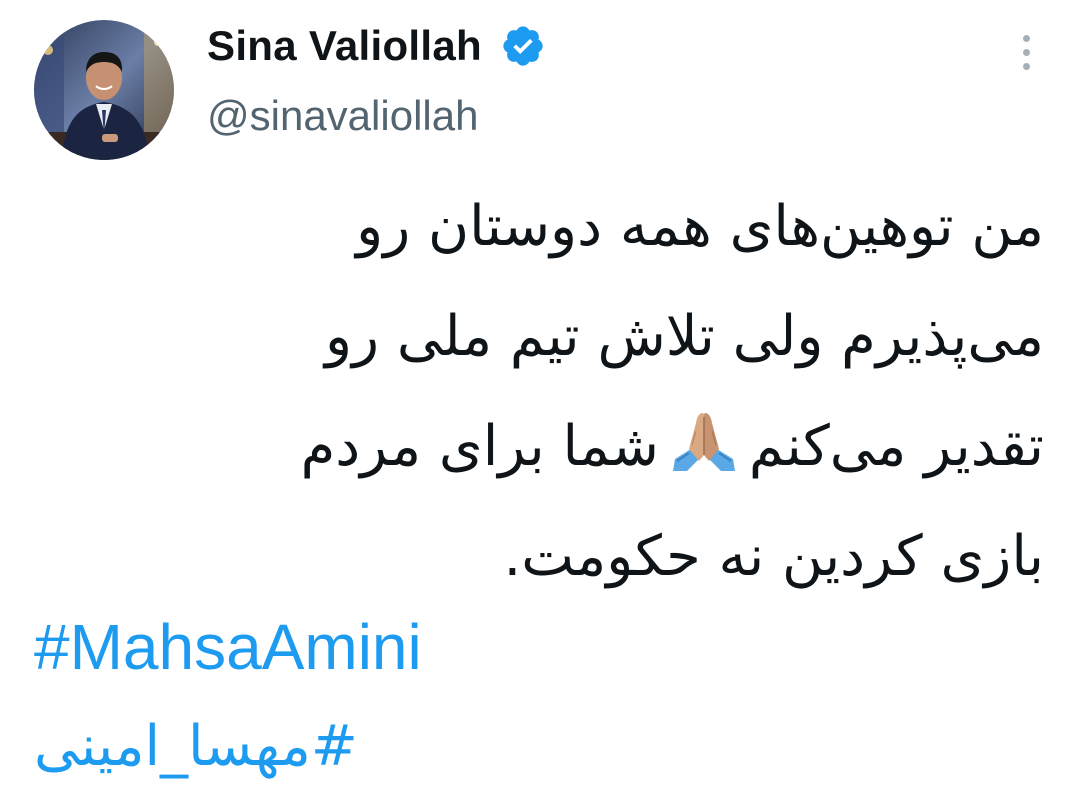 The height and width of the screenshot is (808, 1080). I want to click on author-name-row: Sina Valiollah, so click(376, 46).